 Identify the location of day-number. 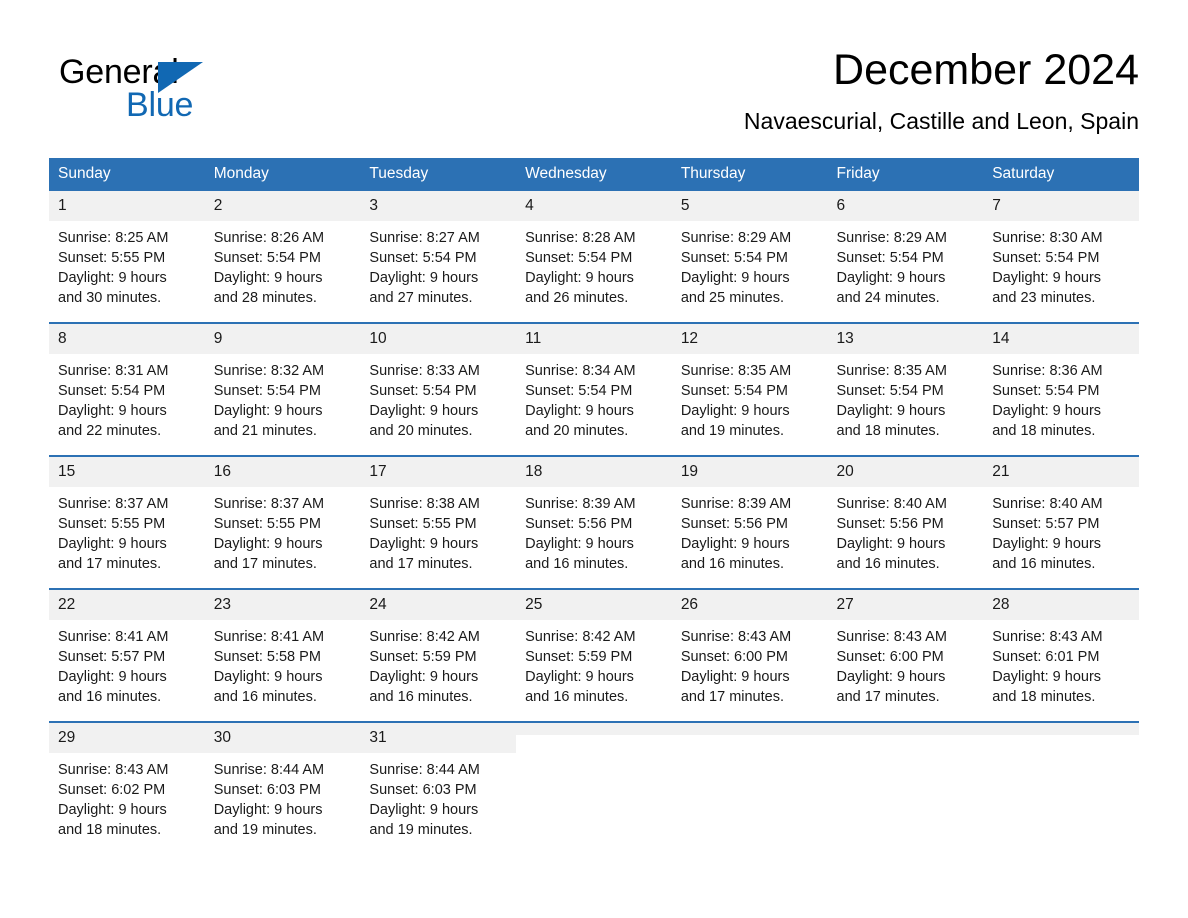
(1061, 729).